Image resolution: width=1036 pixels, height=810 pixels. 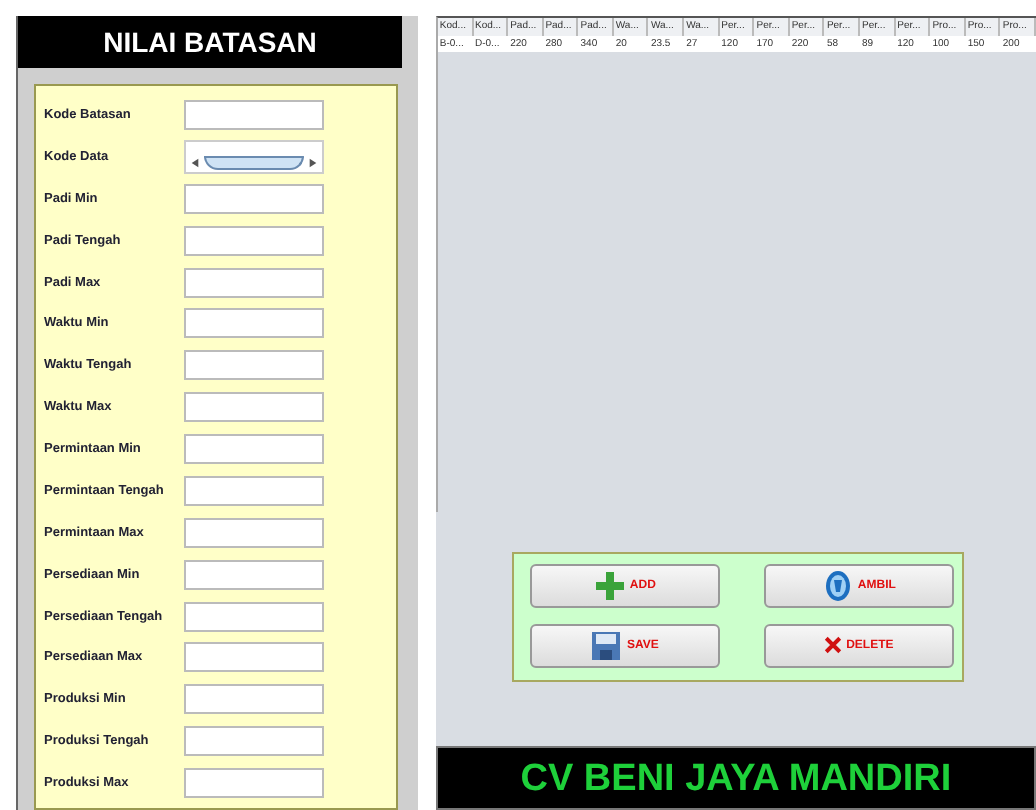 I want to click on scroll-field, so click(x=254, y=156).